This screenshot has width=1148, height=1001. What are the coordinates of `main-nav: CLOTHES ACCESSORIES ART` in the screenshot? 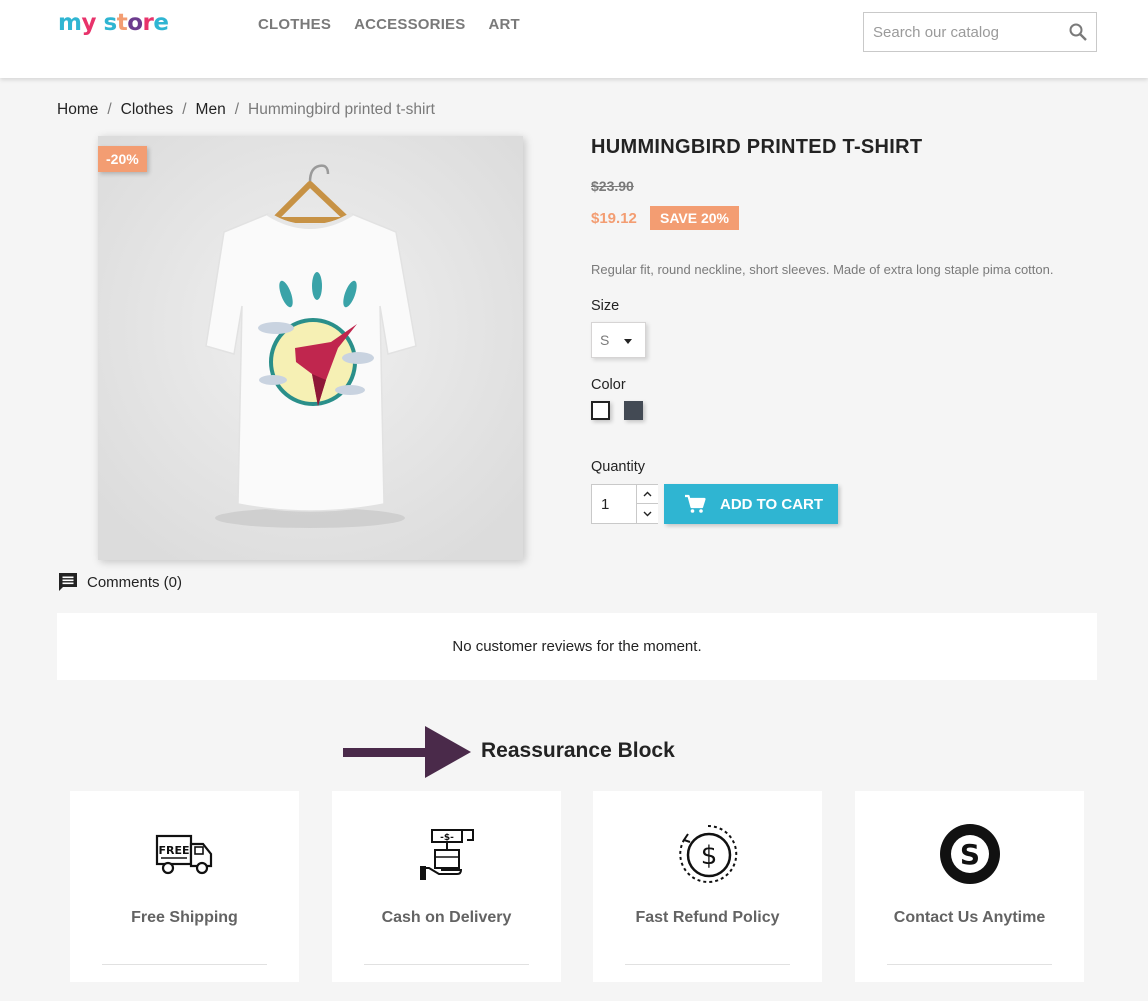 It's located at (389, 24).